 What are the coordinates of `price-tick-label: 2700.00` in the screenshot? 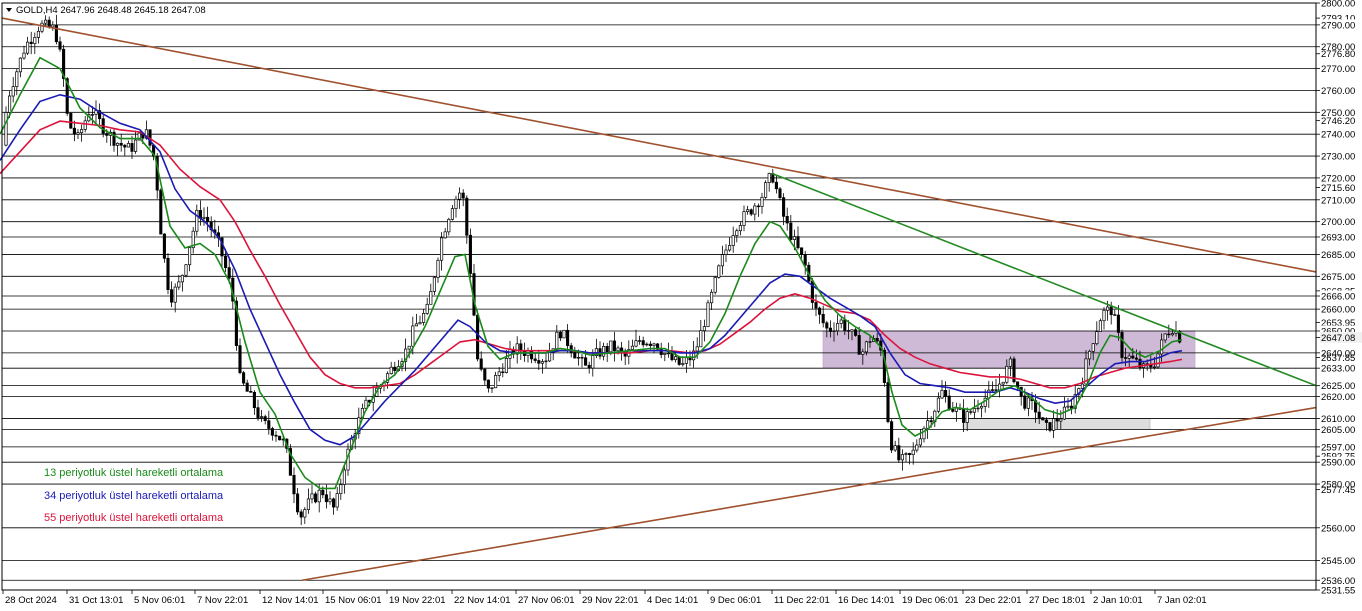 It's located at (1338, 222).